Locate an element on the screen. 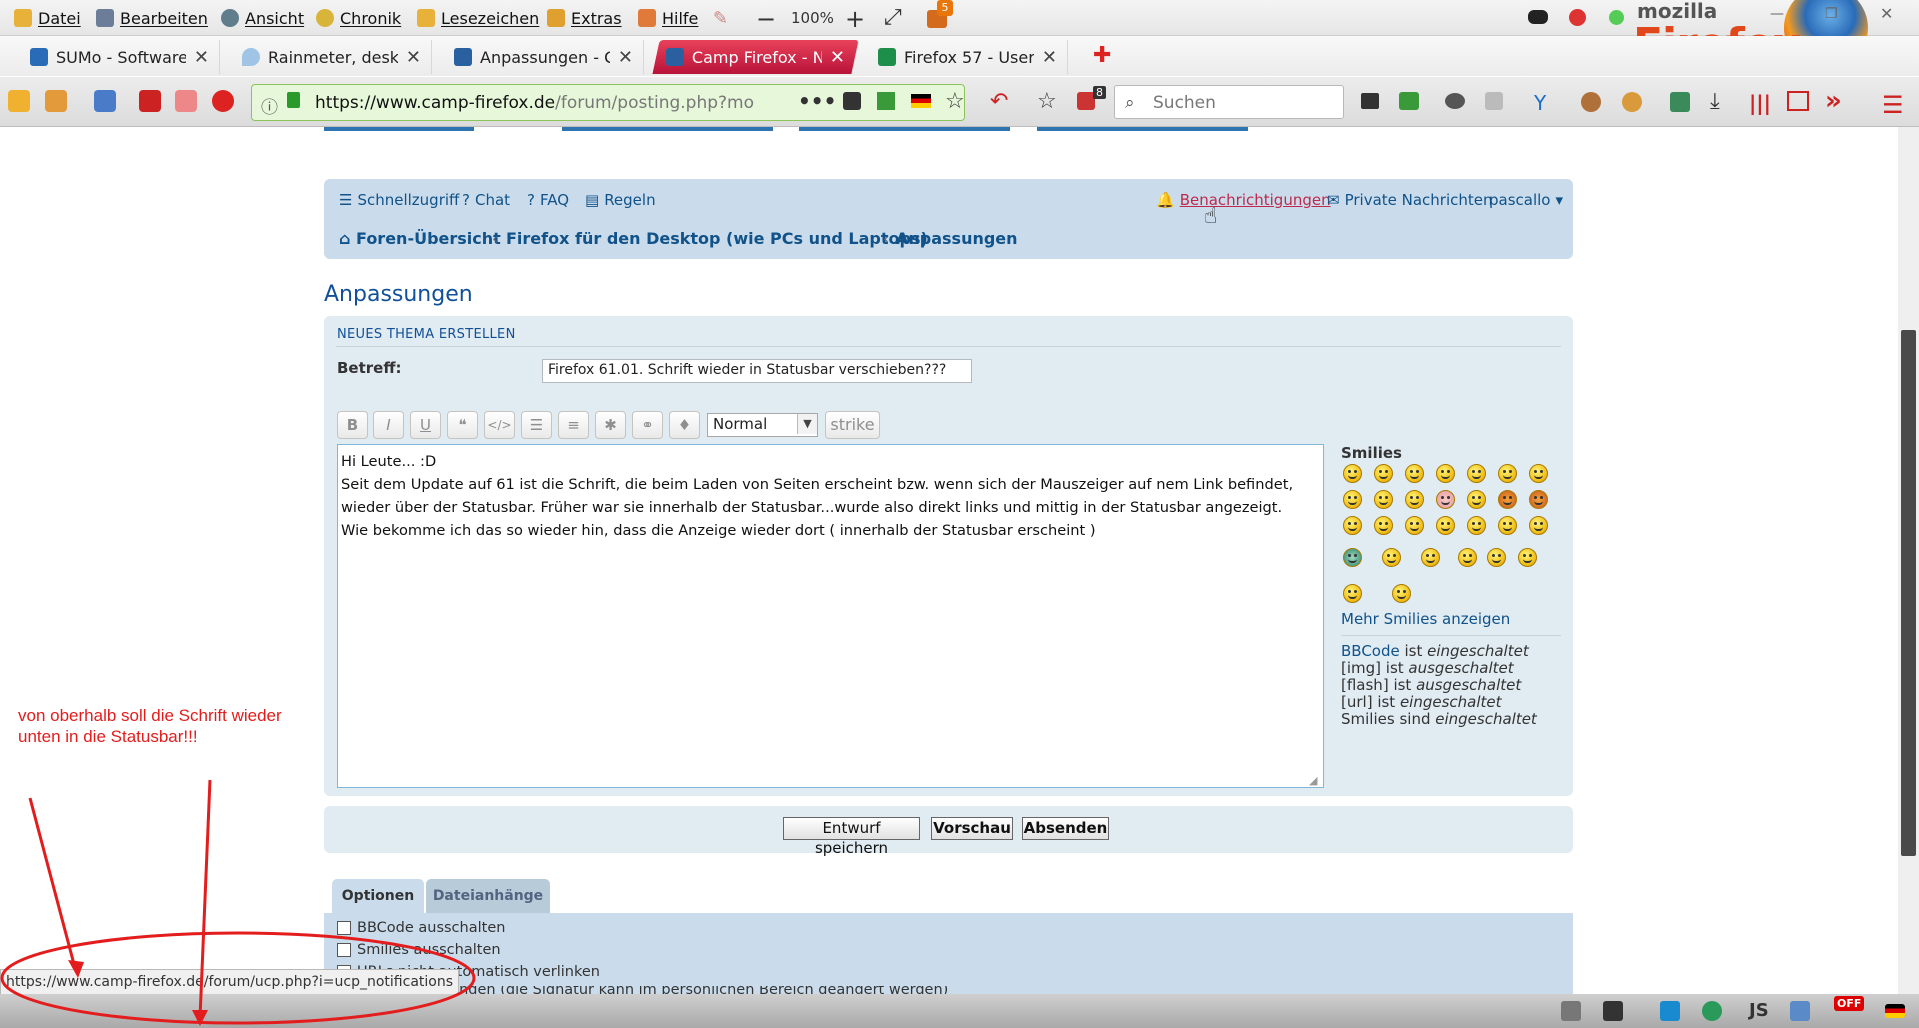 The height and width of the screenshot is (1028, 1919). tab-anpassungen: Anpassungen - Cam ✕ is located at coordinates (544, 57).